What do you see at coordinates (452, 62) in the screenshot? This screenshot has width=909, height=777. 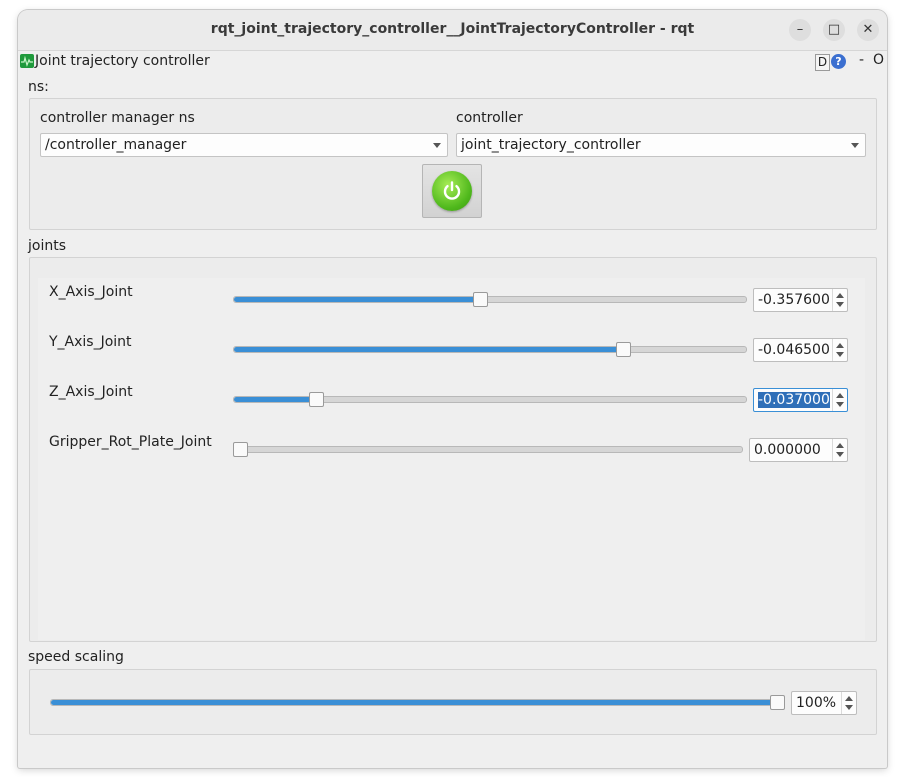 I see `dock-title-bar: Joint trajectory controller D ? - O` at bounding box center [452, 62].